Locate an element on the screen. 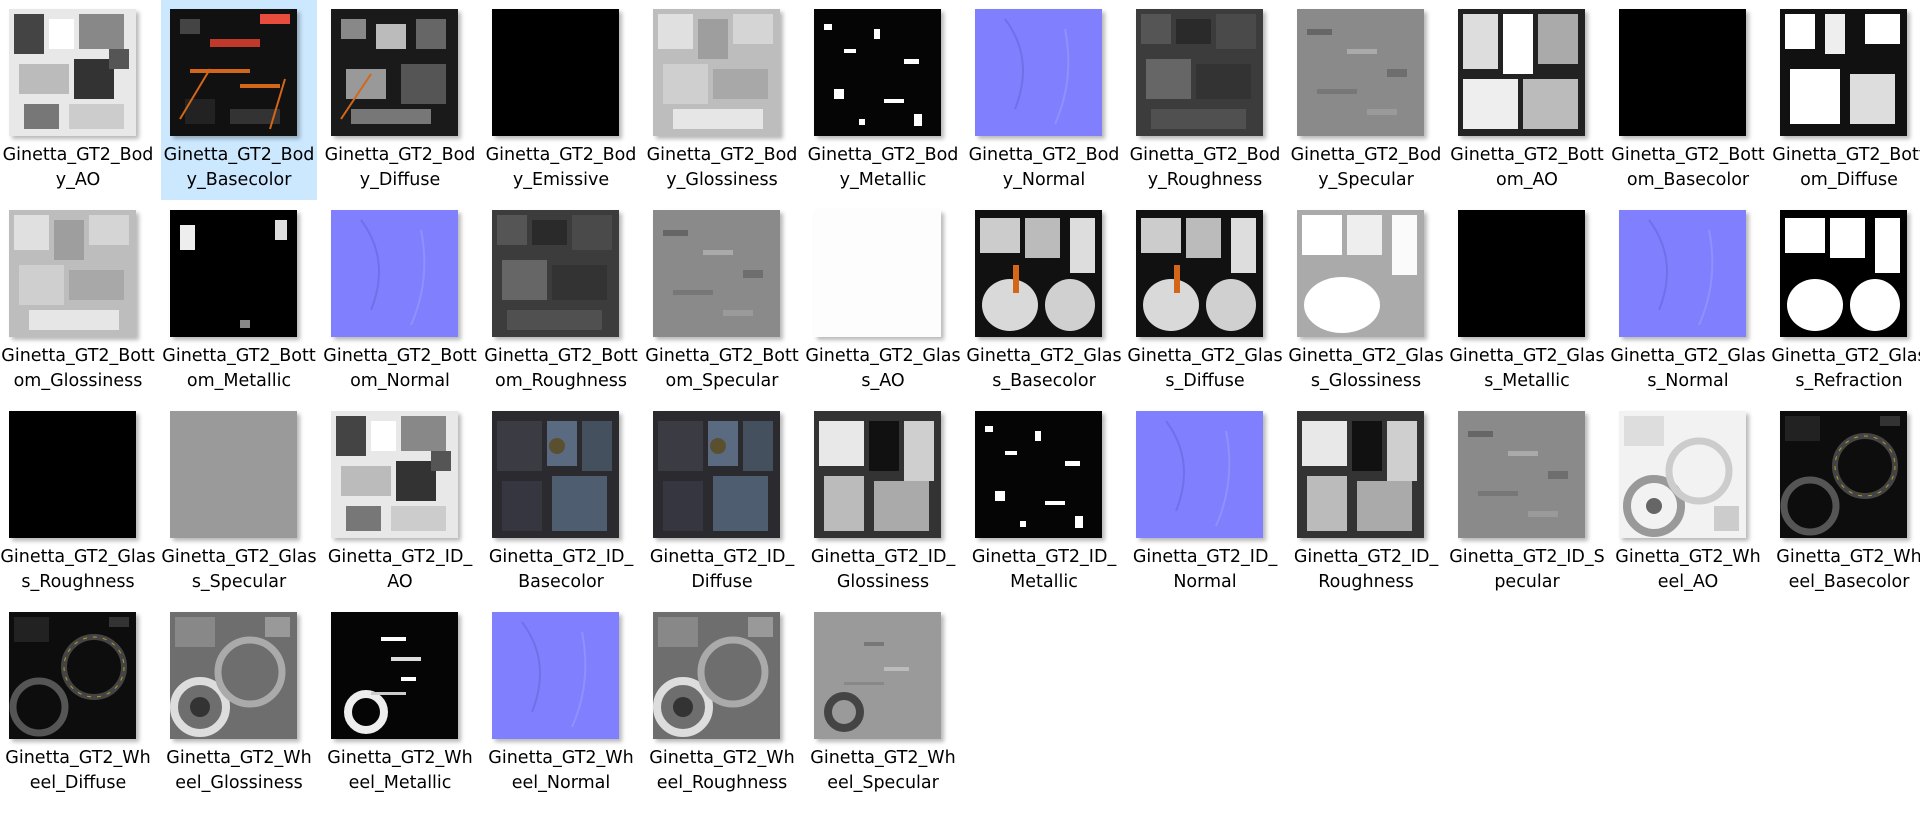 The image size is (1920, 824). file-item-ginetta-gt2-body-specular: Ginetta_GT2_Body_Specular is located at coordinates (1366, 100).